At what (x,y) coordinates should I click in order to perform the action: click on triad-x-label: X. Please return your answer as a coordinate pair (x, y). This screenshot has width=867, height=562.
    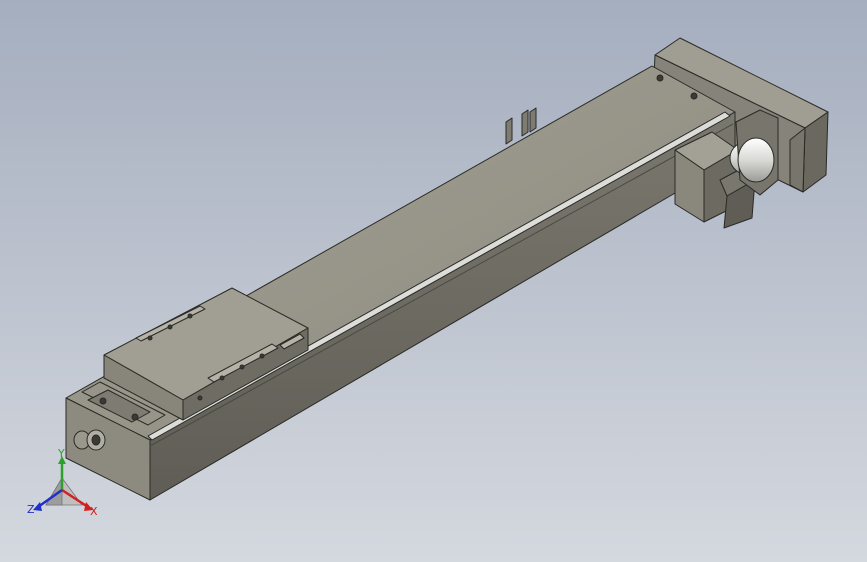
    Looking at the image, I should click on (94, 511).